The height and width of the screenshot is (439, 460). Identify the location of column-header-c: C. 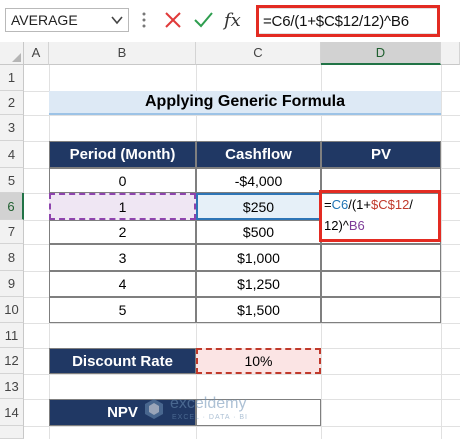
(258, 53).